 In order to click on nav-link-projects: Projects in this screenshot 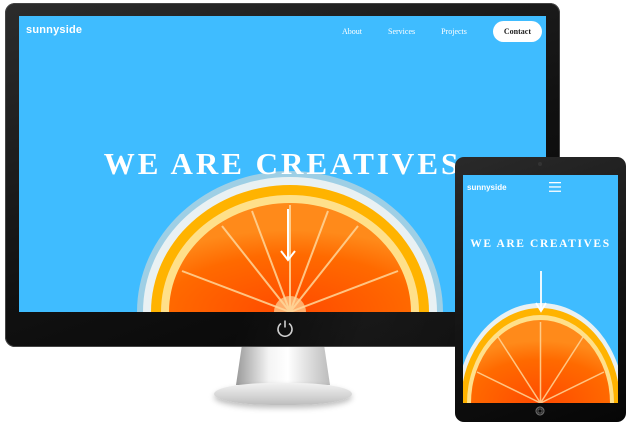, I will do `click(454, 31)`.